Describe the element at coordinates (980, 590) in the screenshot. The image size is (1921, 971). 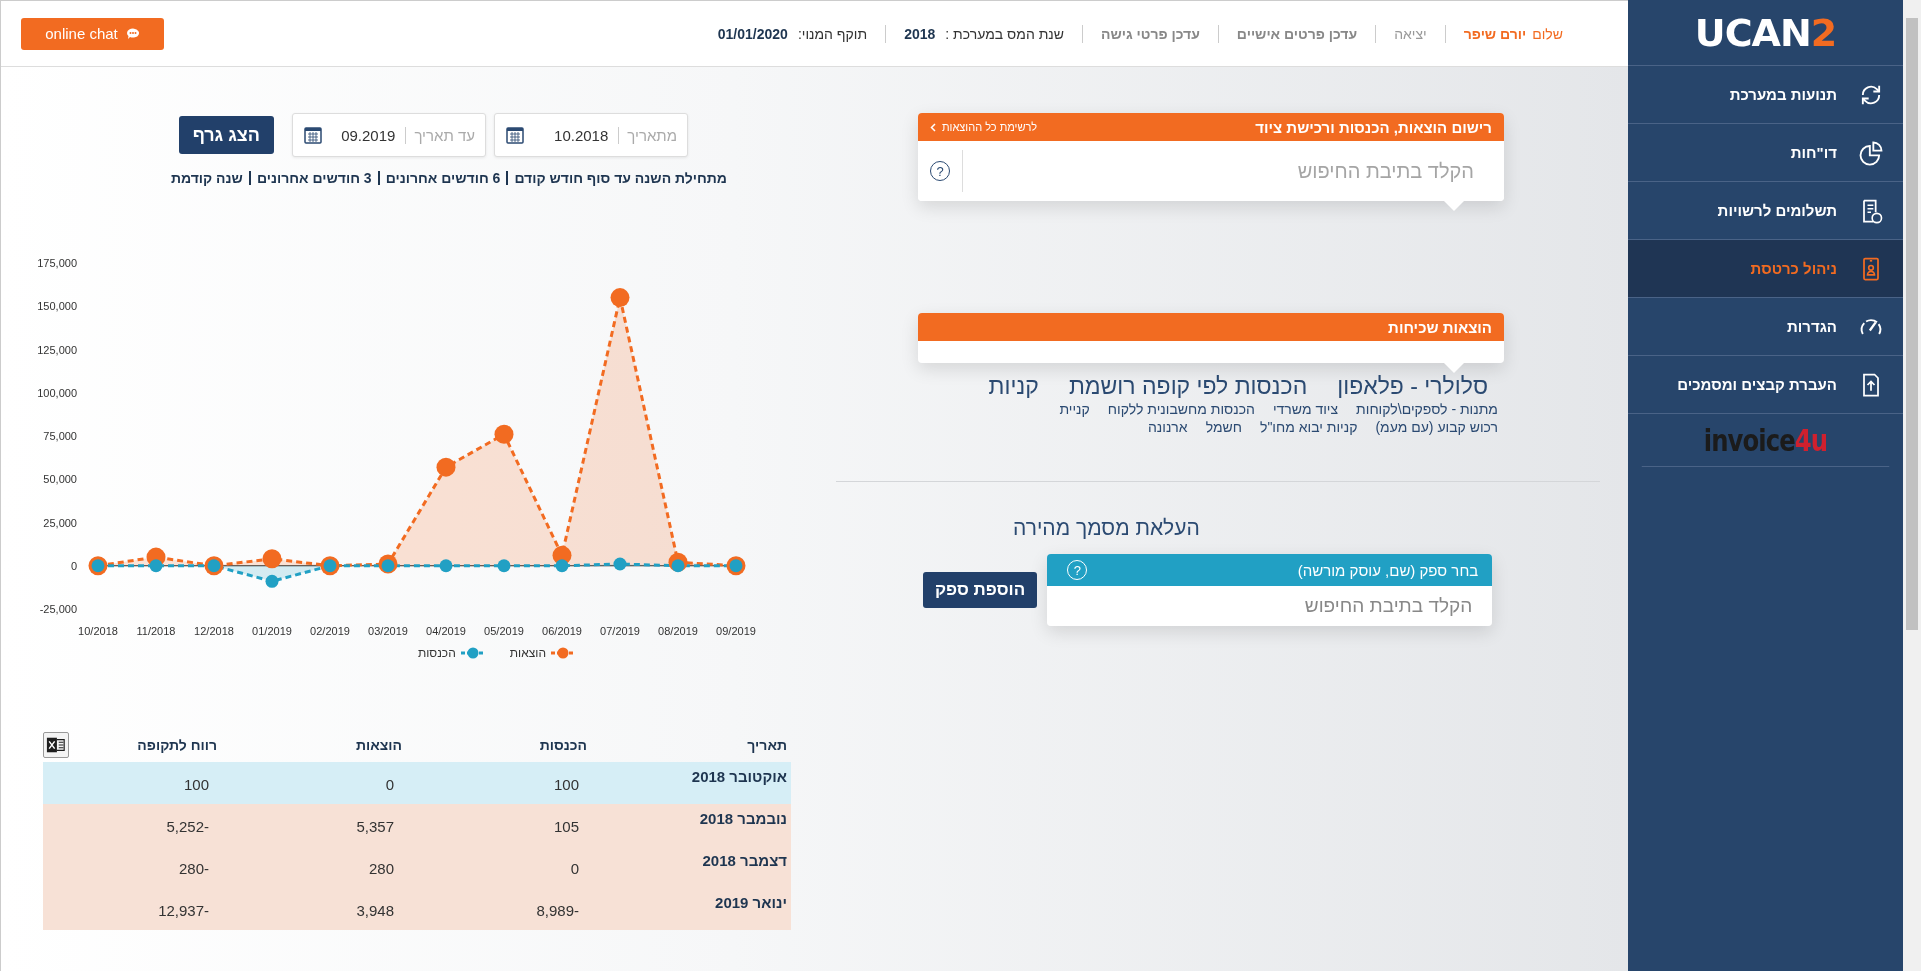
I see `add-supplier-button: הוספת ספק` at that location.